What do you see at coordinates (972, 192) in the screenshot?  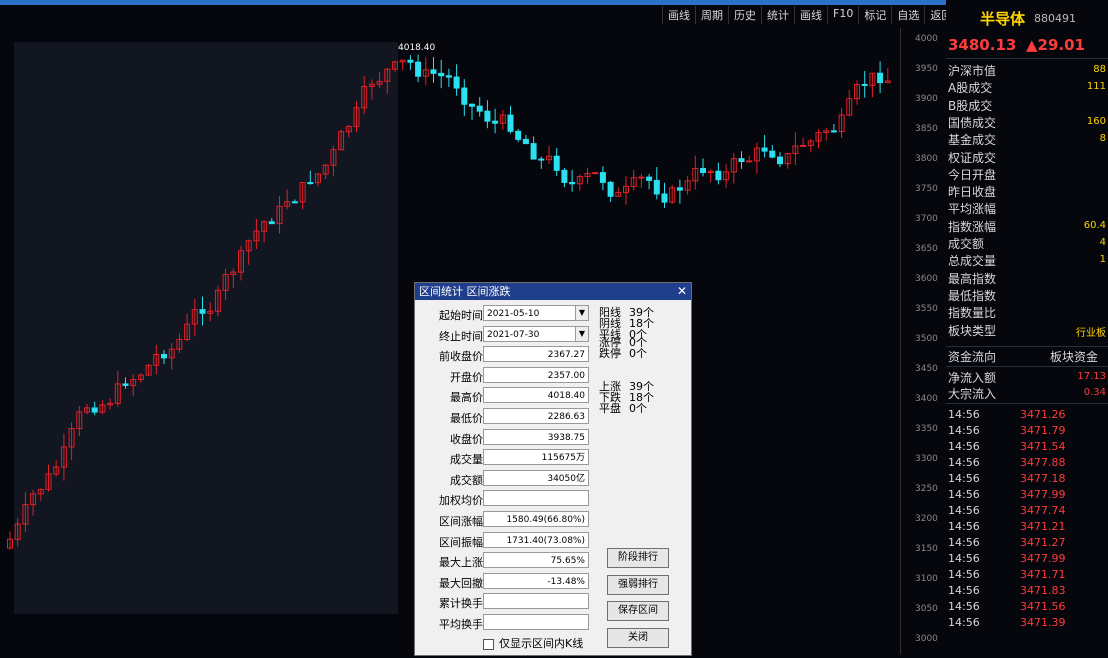 I see `stat-row-label: 昨日收盘` at bounding box center [972, 192].